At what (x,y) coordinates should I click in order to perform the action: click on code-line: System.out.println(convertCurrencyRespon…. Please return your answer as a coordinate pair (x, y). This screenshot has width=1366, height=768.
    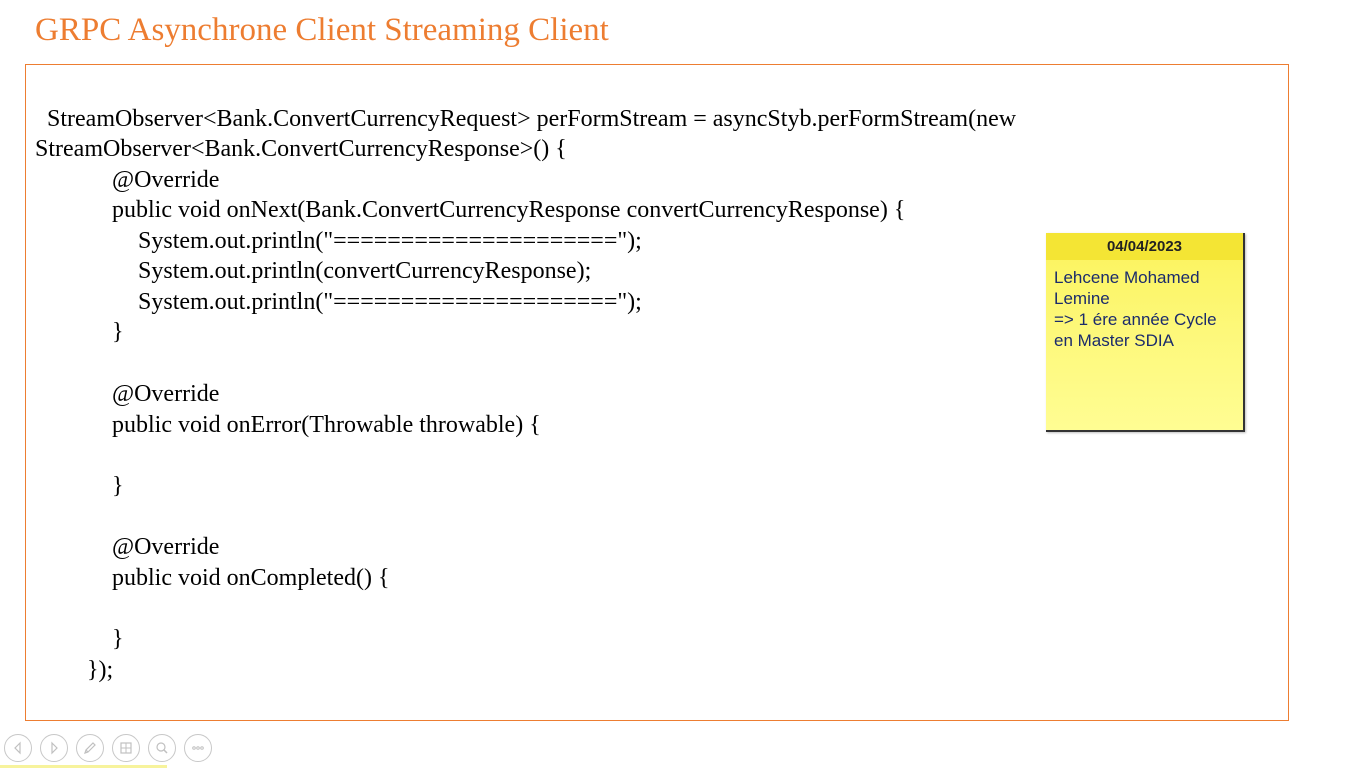
    Looking at the image, I should click on (365, 271).